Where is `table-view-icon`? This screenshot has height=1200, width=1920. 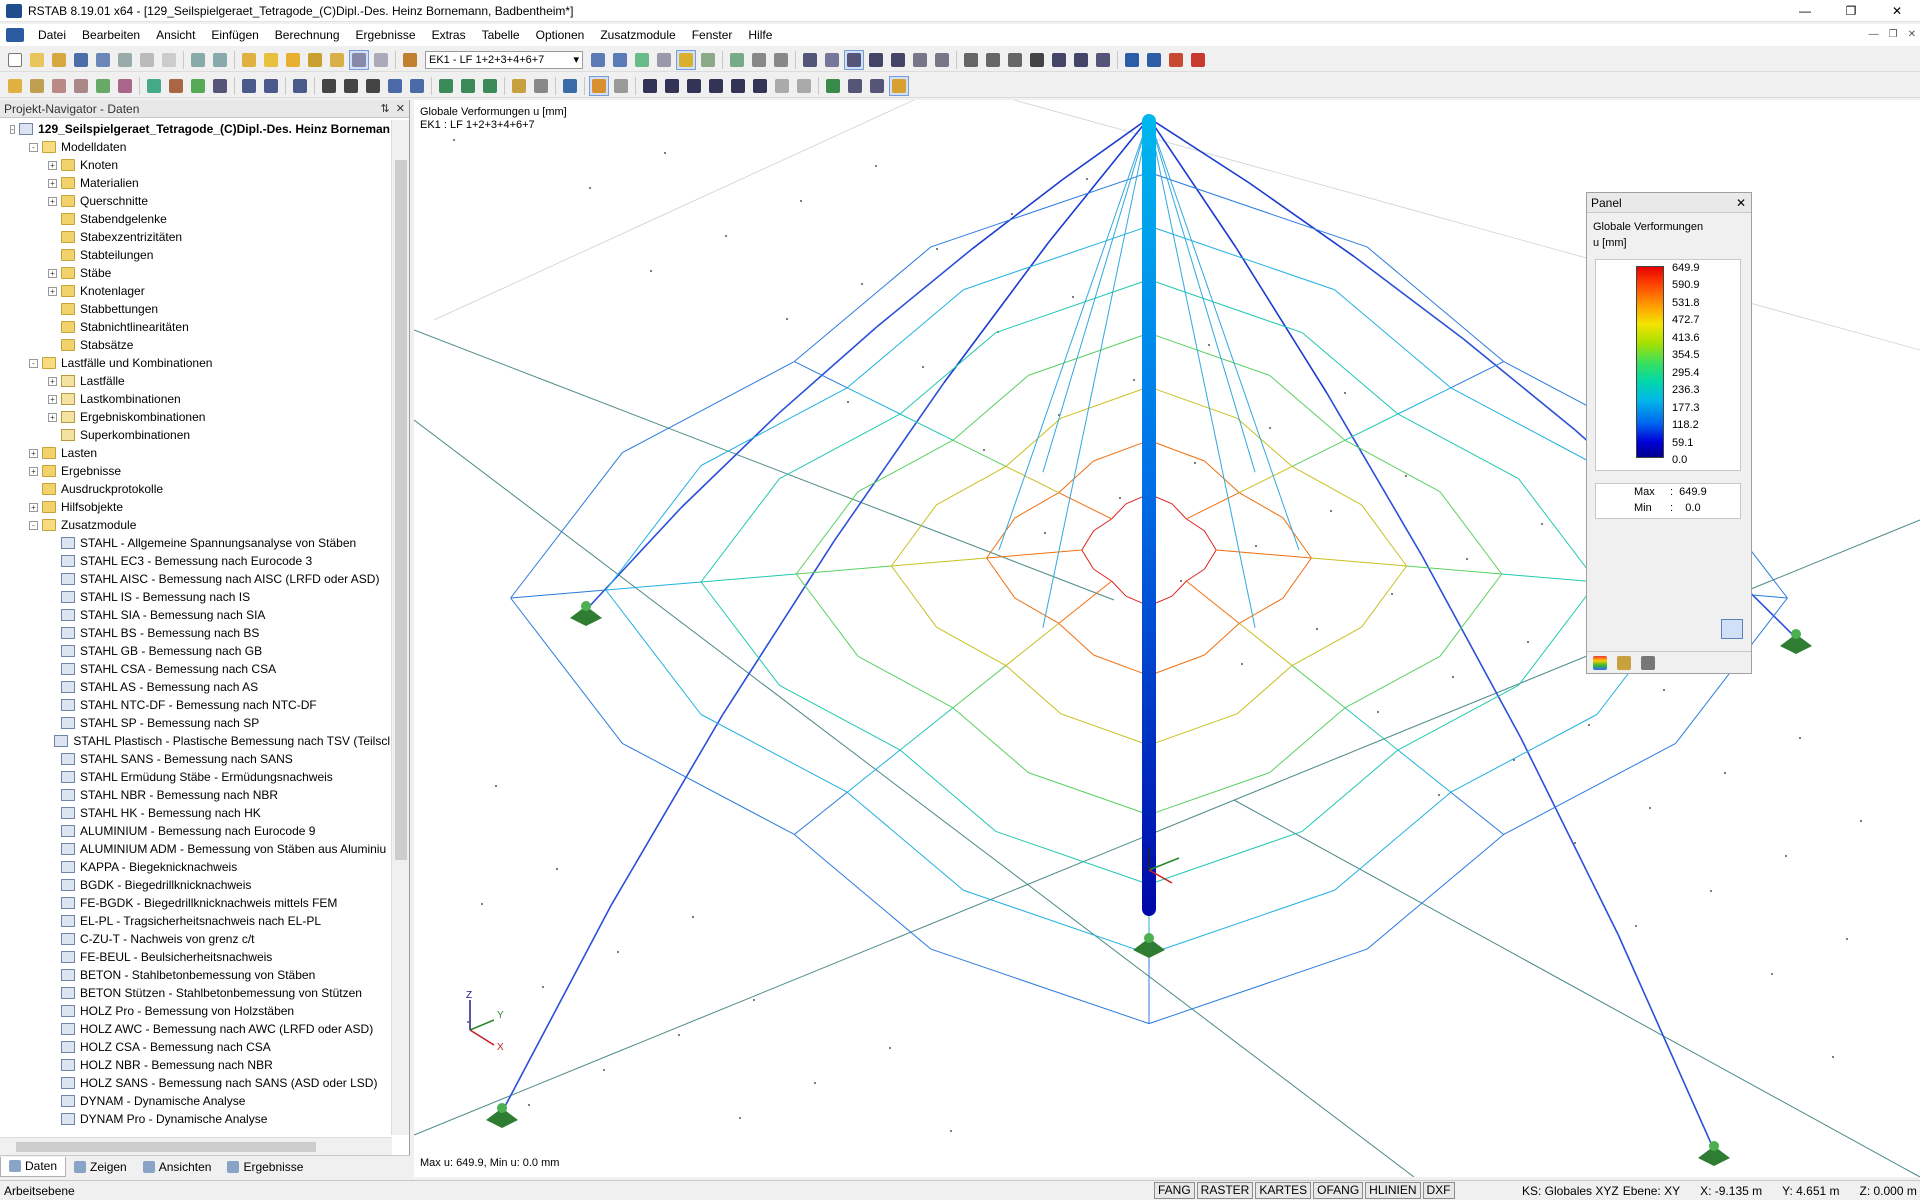 table-view-icon is located at coordinates (759, 60).